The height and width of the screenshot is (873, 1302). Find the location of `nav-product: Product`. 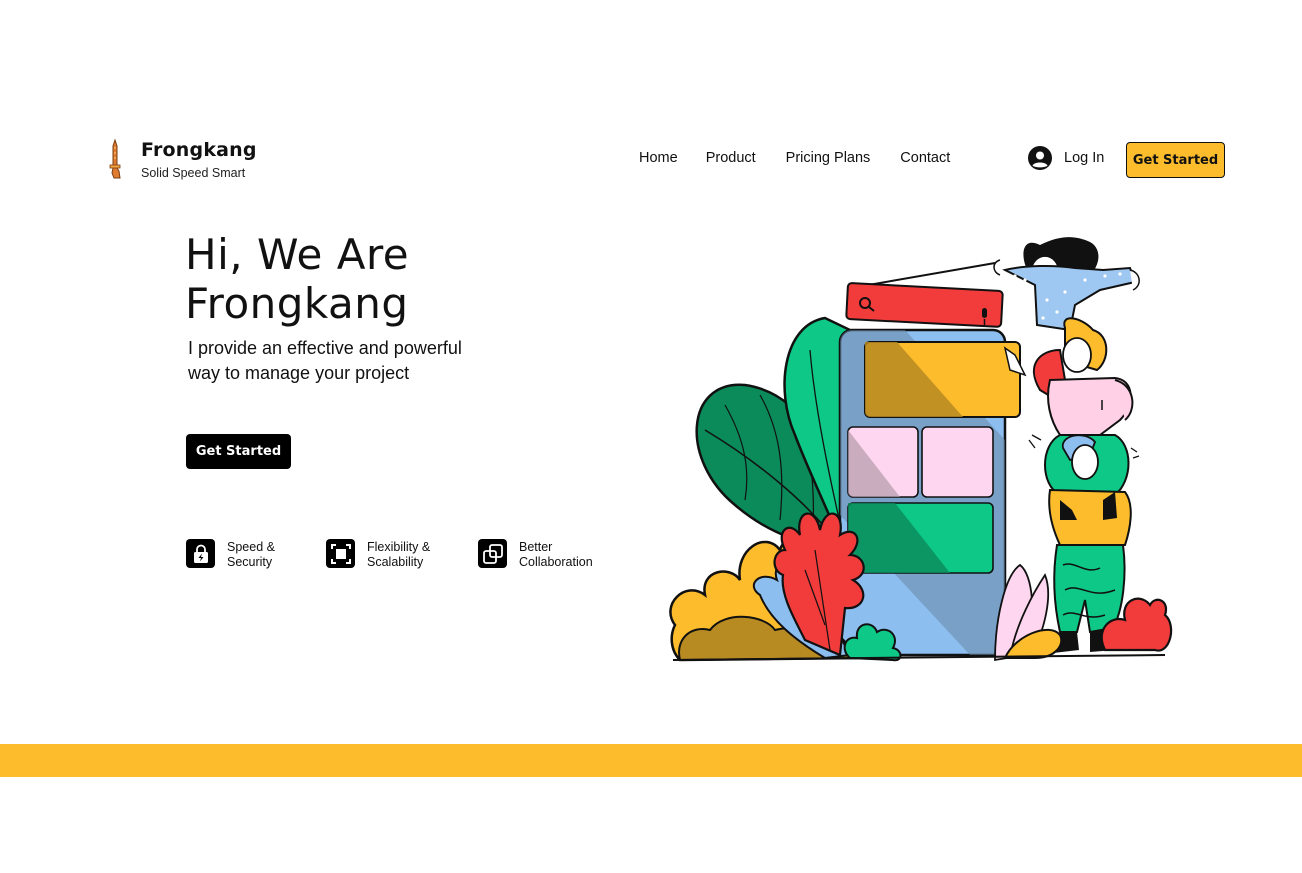

nav-product: Product is located at coordinates (731, 158).